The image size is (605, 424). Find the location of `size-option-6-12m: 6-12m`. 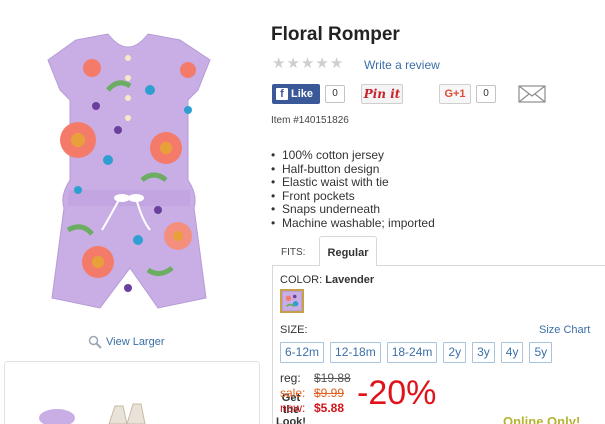

size-option-6-12m: 6-12m is located at coordinates (302, 352).